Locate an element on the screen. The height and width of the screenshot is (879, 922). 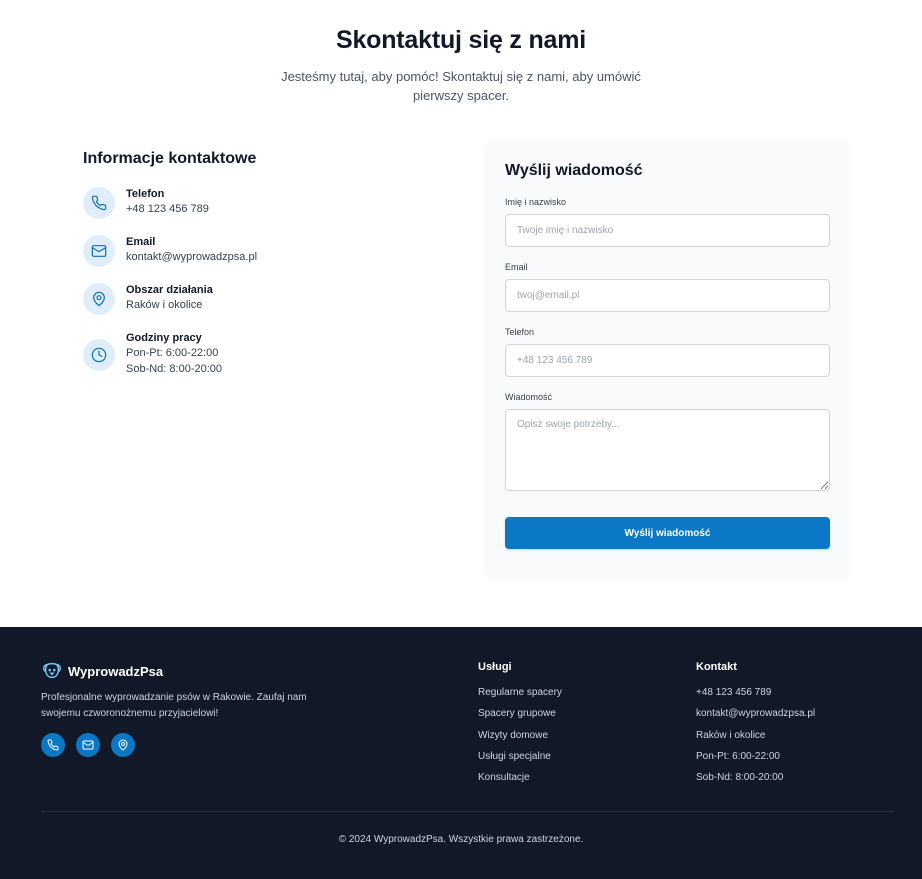
contact-info-email: Email kontakt@wyprowadzpsa.pl is located at coordinates (248, 251).